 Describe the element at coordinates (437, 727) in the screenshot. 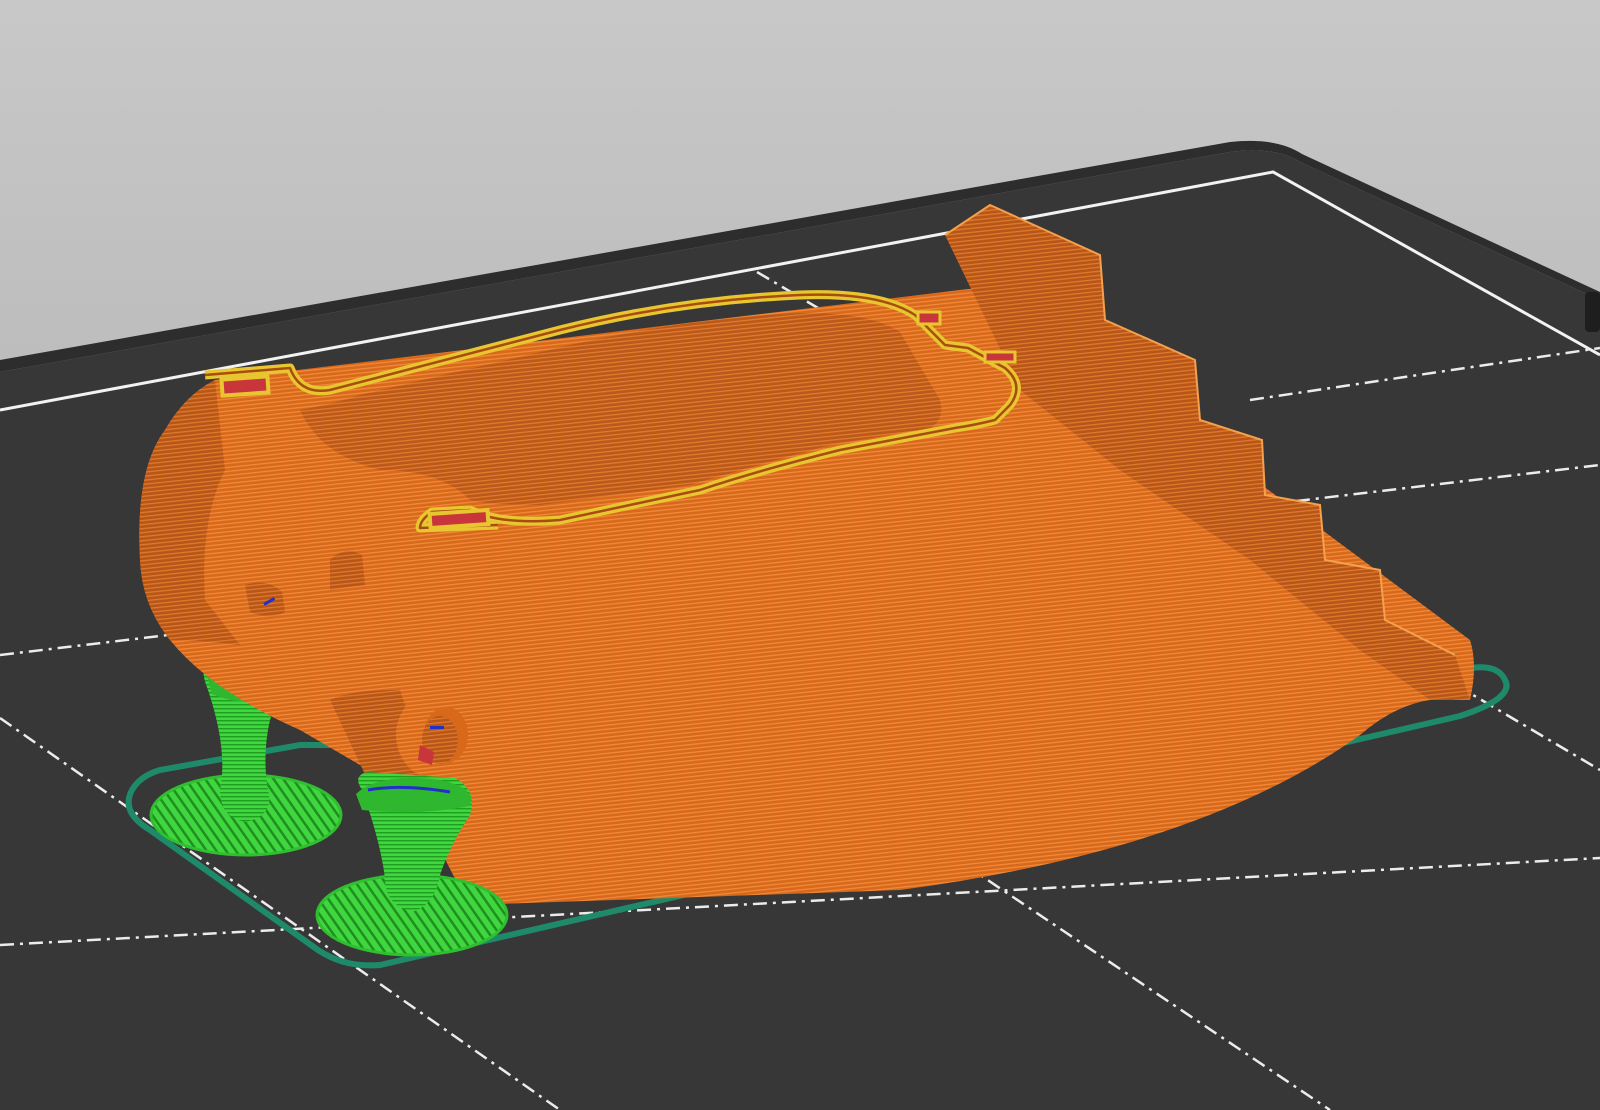

I see `wipe-mark` at that location.